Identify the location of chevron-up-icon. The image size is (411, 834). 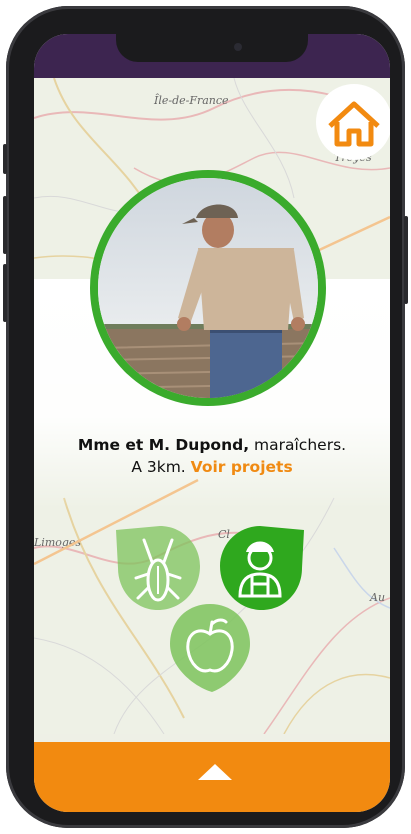
(215, 772).